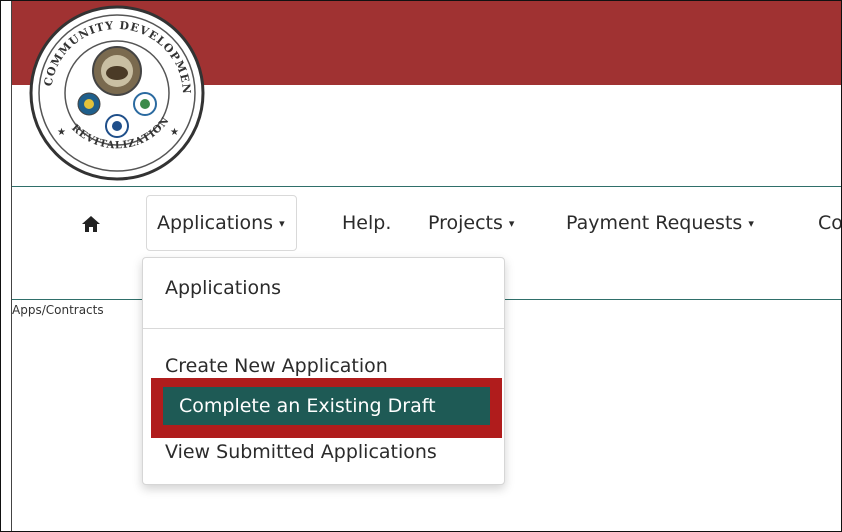 This screenshot has width=842, height=532. I want to click on nav-applications-label: Applications, so click(215, 223).